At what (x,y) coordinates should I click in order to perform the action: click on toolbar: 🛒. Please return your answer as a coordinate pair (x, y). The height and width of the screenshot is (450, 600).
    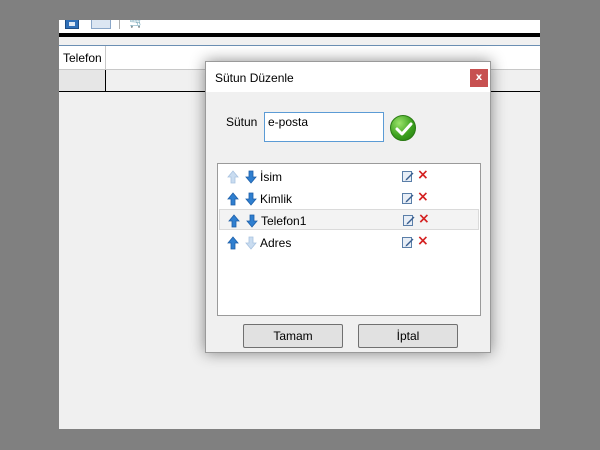
    Looking at the image, I should click on (299, 26).